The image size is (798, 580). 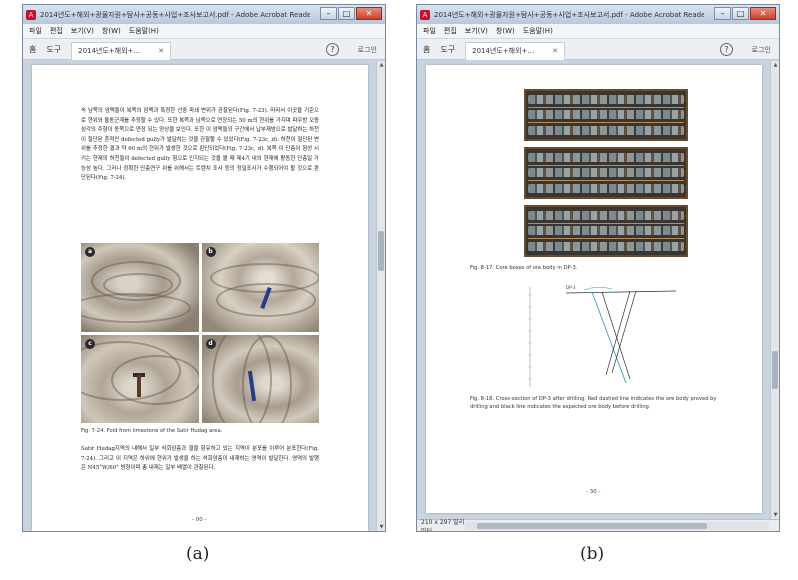 I want to click on status-bar: 210 x 297 밀리미터, so click(x=598, y=525).